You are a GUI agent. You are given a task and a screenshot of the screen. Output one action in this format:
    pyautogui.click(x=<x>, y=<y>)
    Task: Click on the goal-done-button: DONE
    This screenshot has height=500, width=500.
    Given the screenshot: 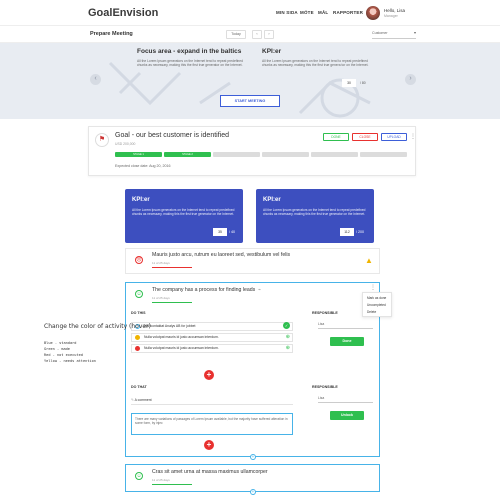 What is the action you would take?
    pyautogui.click(x=336, y=137)
    